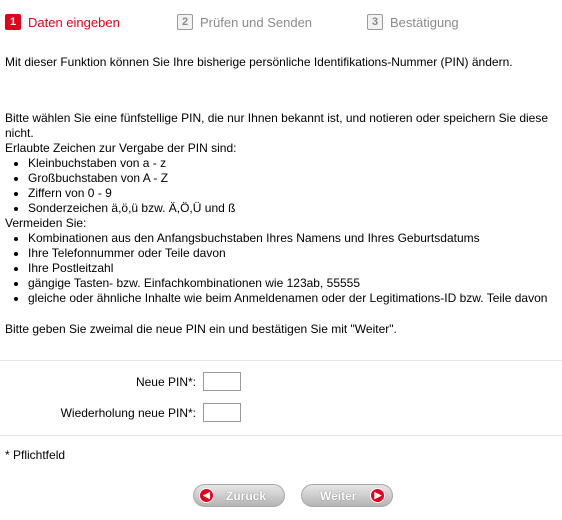  I want to click on list-item: Ihre Postleitzahl, so click(295, 268).